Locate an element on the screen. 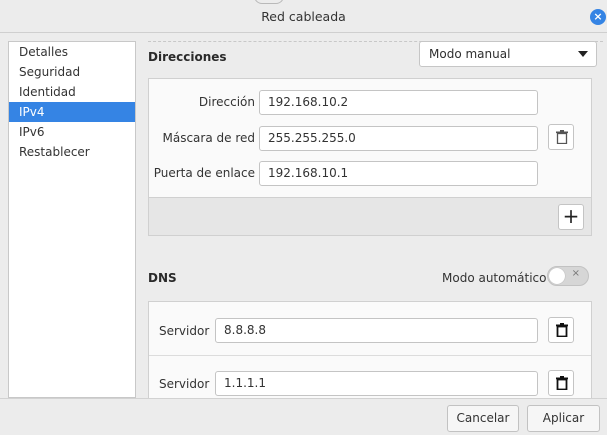 This screenshot has width=607, height=435. title-notch-decoration is located at coordinates (269, 2).